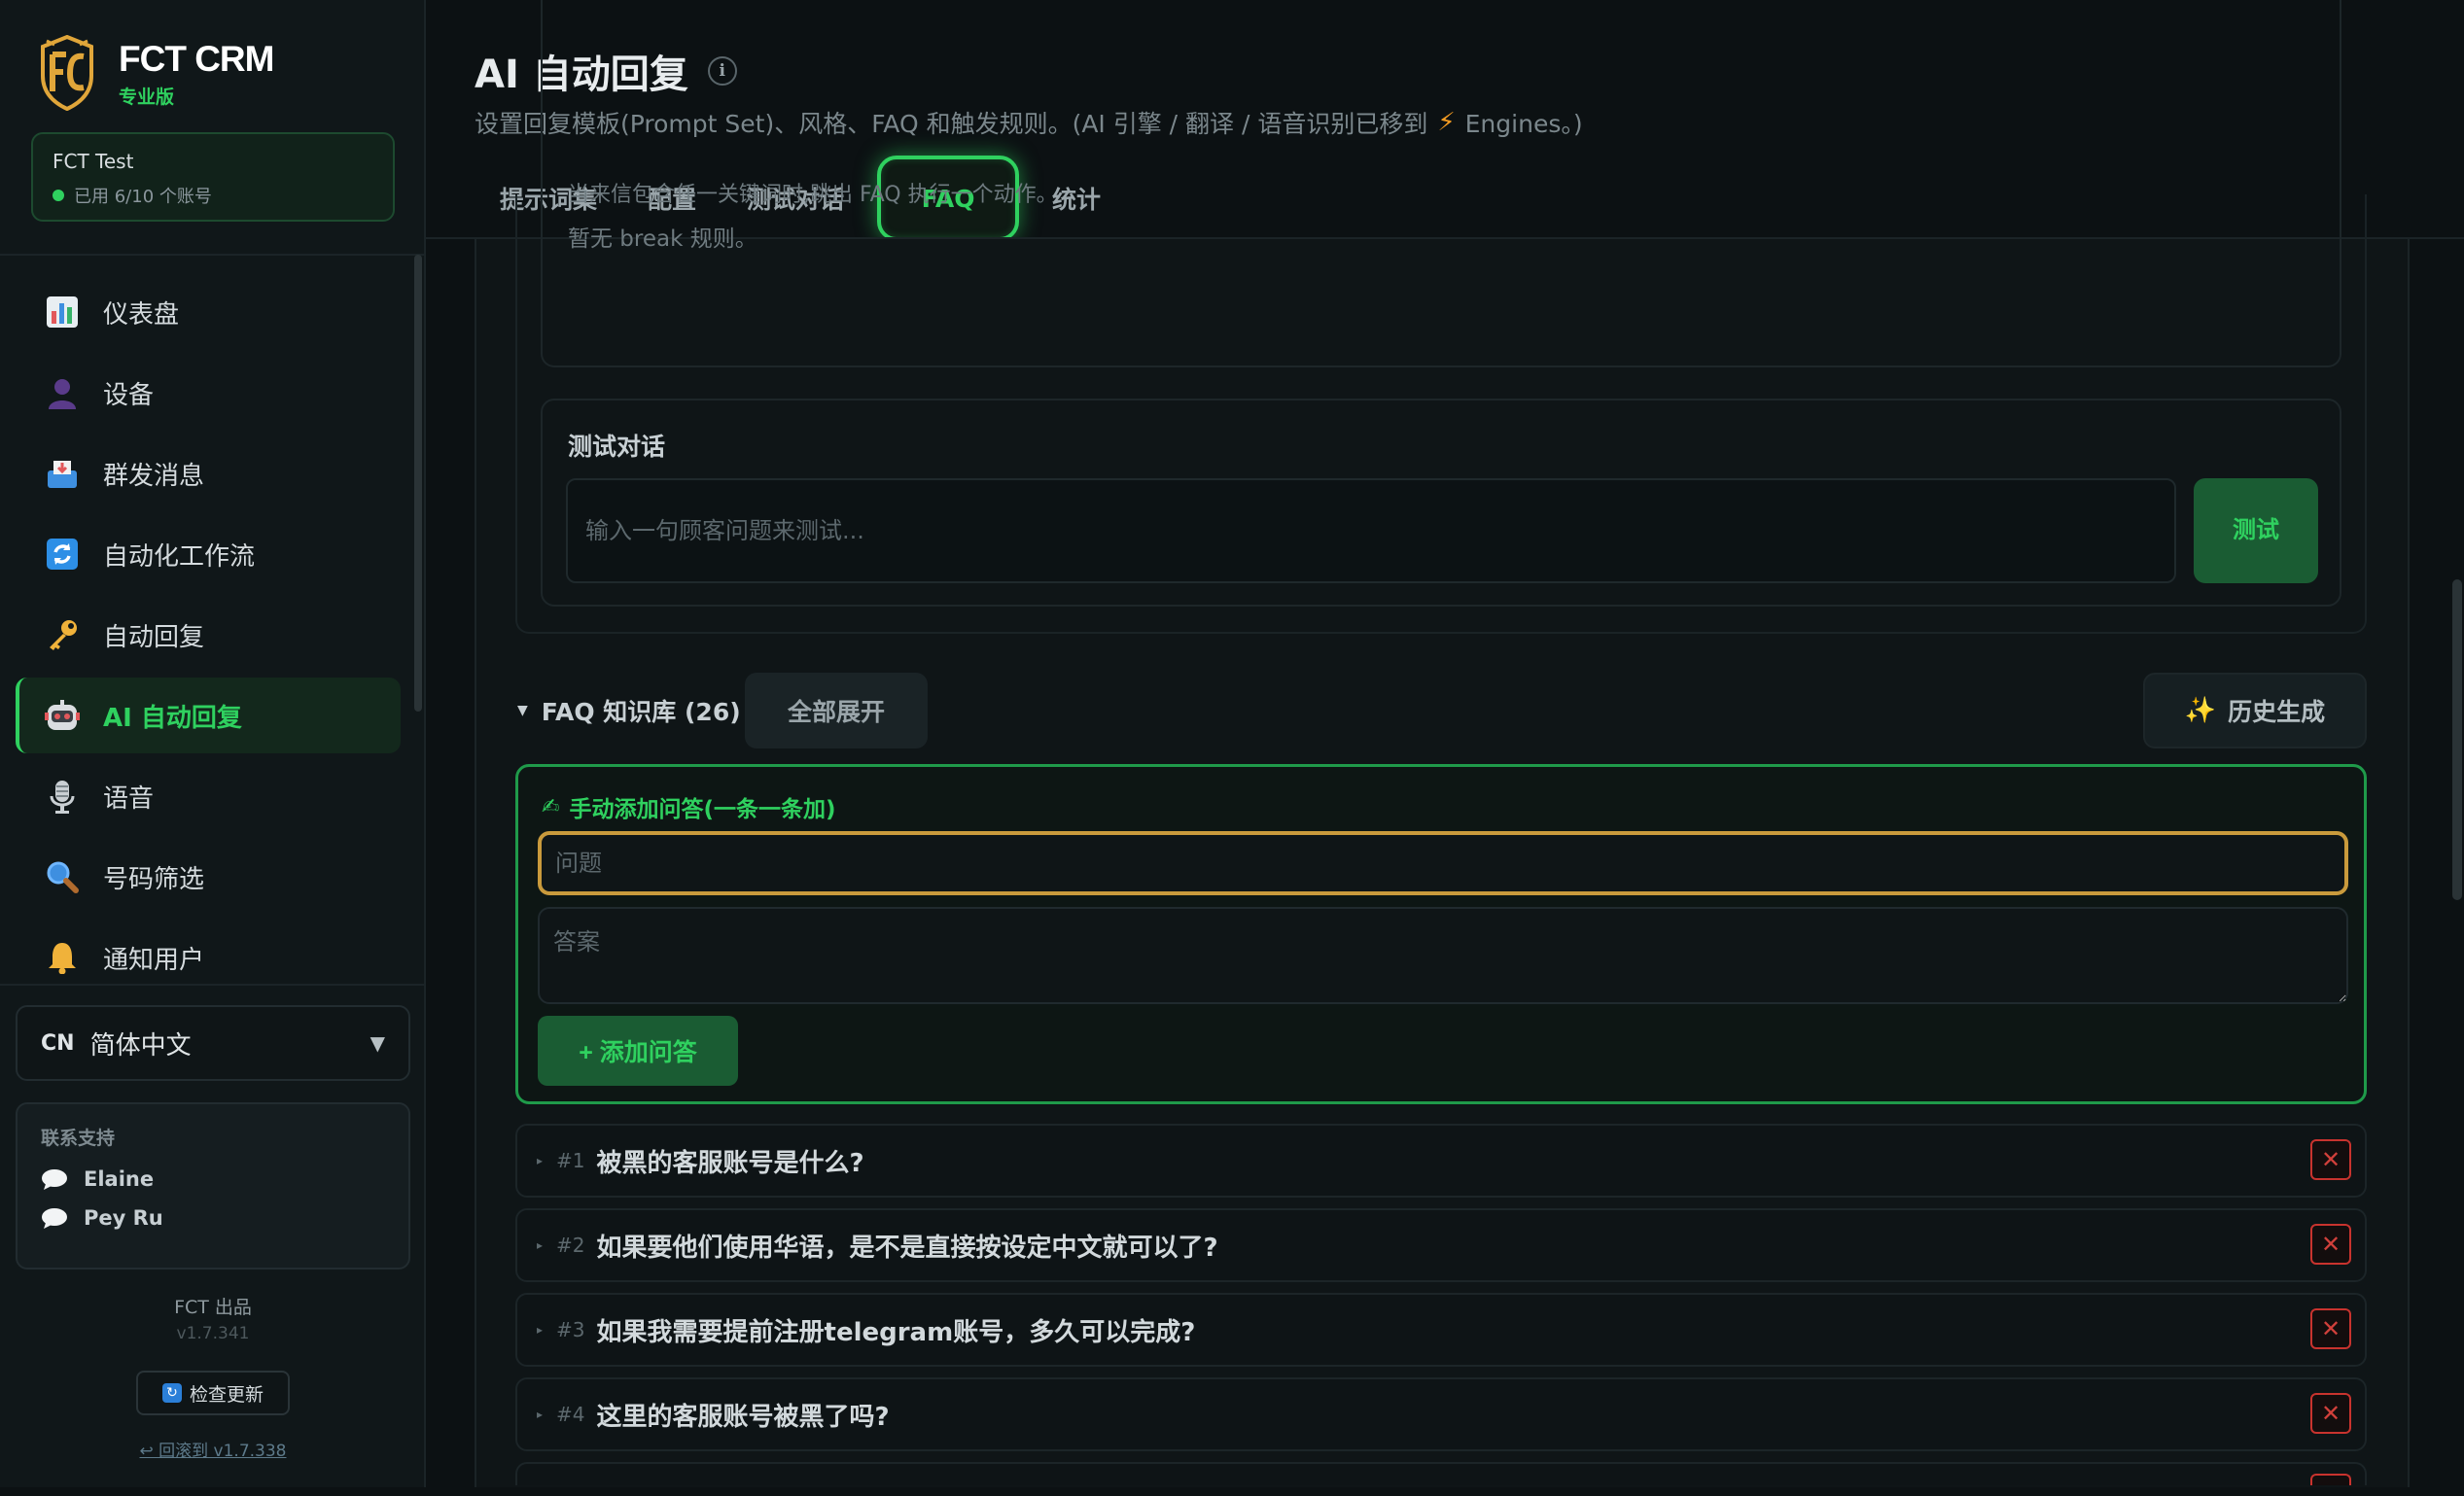 The image size is (2464, 1496). Describe the element at coordinates (226, 1394) in the screenshot. I see `check-update-label: 检查更新` at that location.